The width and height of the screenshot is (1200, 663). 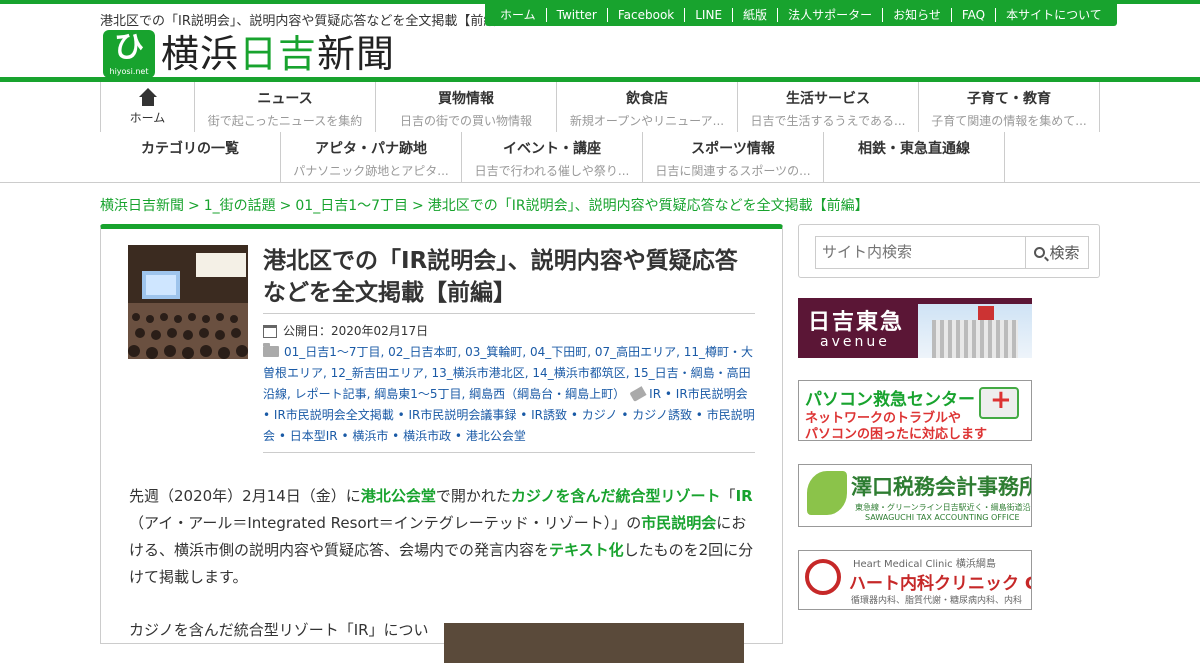 I want to click on topnav-news: お知らせ, so click(x=917, y=15).